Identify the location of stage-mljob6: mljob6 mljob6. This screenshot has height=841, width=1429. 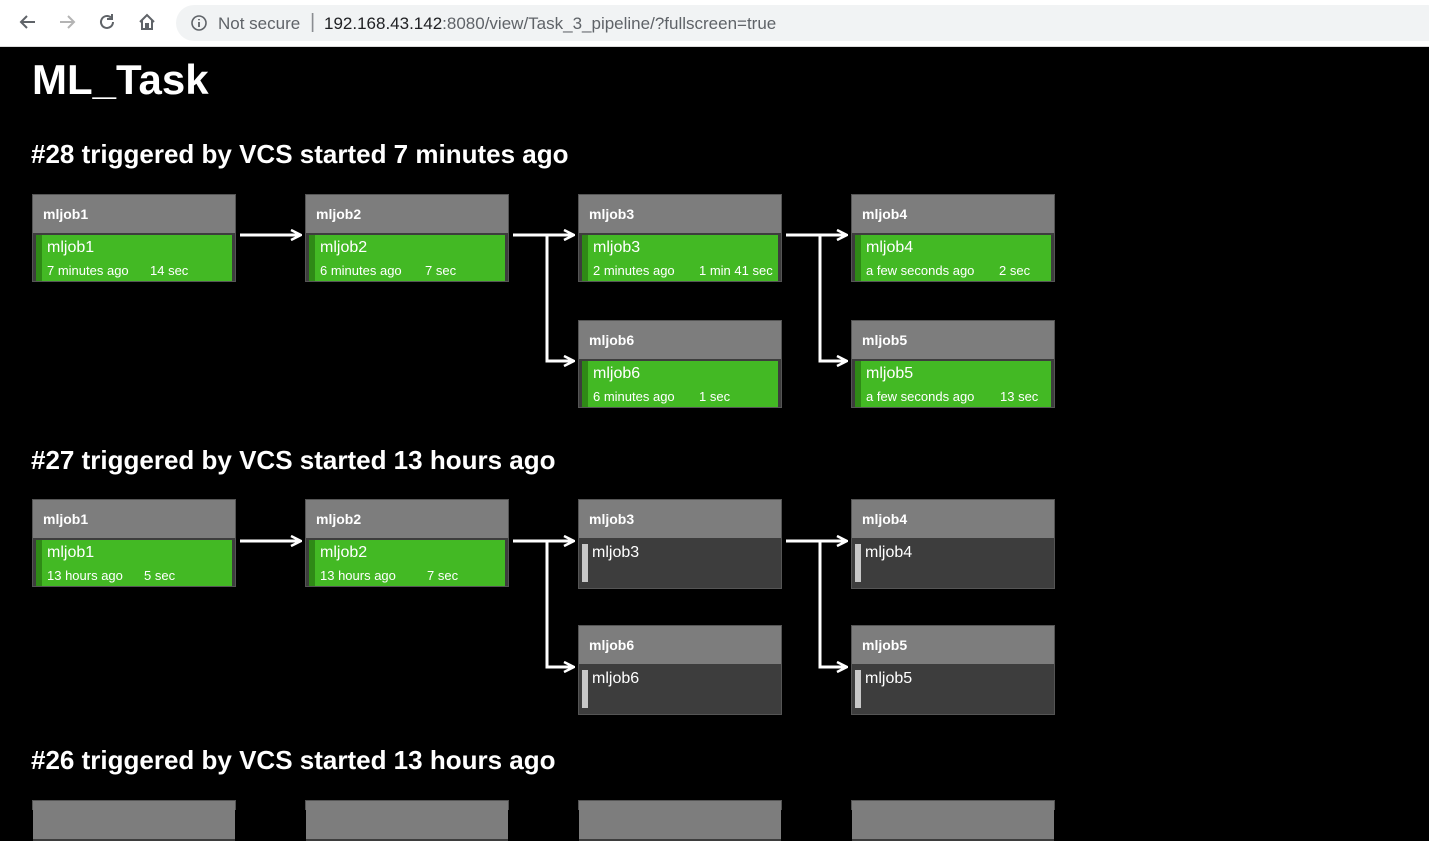
(680, 670).